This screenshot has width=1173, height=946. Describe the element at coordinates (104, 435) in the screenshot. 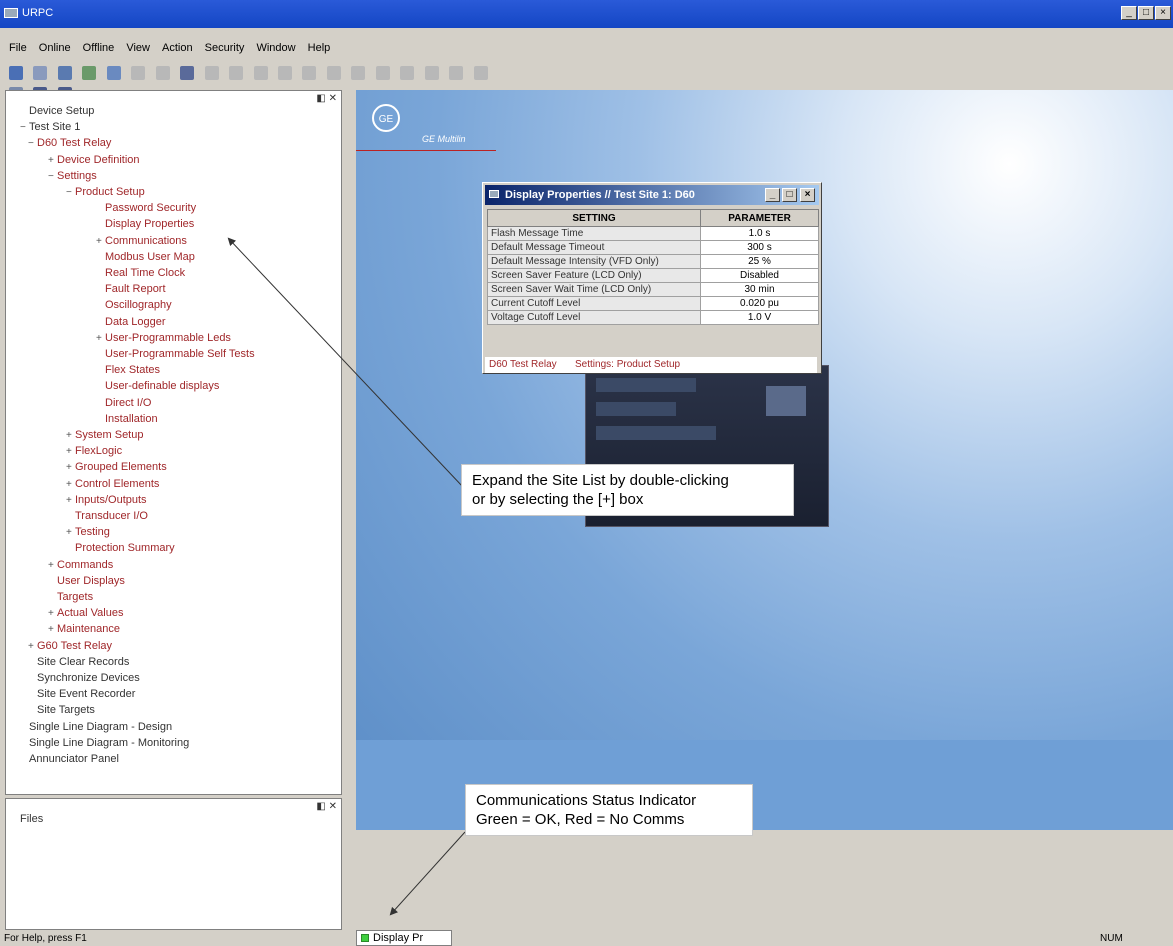

I see `tree-item: + System Setup` at that location.